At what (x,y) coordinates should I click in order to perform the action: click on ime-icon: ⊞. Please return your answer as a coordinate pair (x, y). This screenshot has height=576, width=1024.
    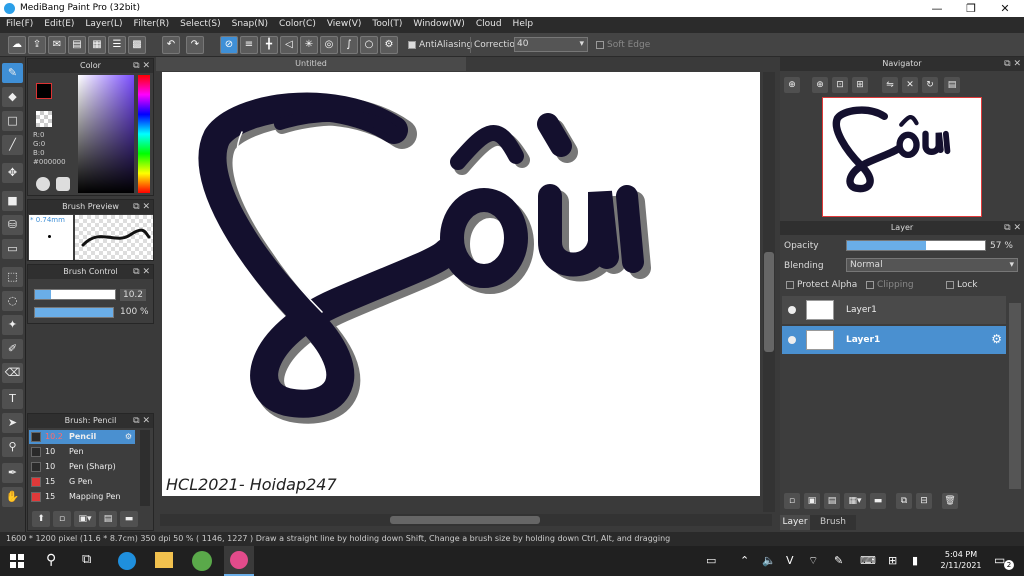
    Looking at the image, I should click on (892, 560).